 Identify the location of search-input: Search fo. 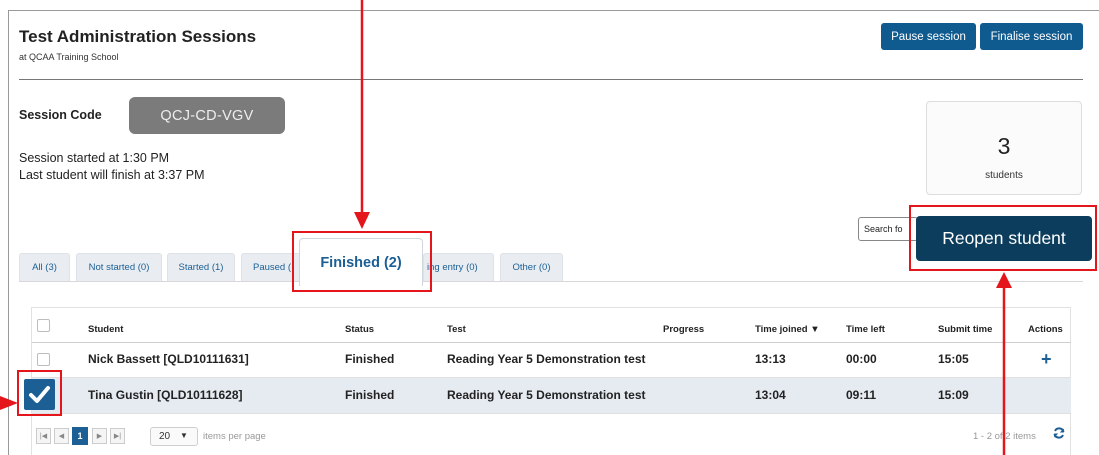
(888, 229).